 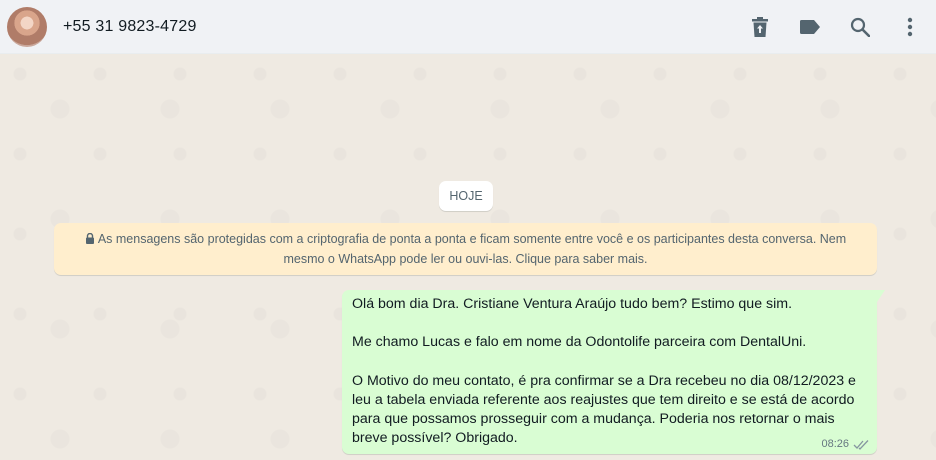 I want to click on delete-icon, so click(x=760, y=27).